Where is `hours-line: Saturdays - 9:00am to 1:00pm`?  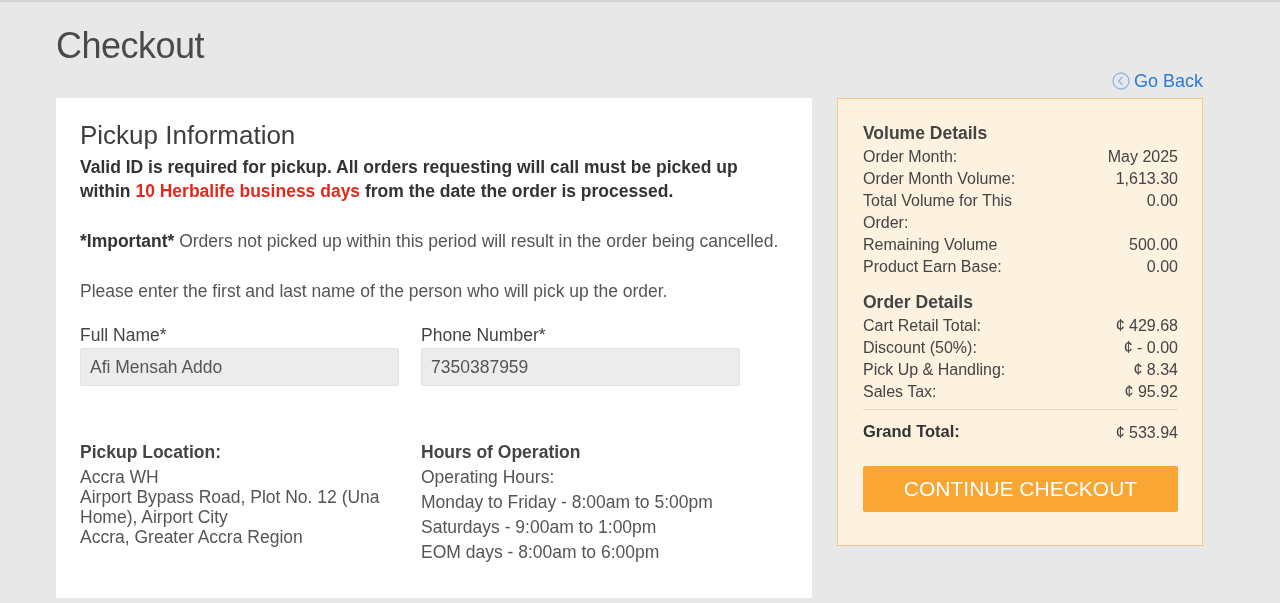
hours-line: Saturdays - 9:00am to 1:00pm is located at coordinates (539, 527).